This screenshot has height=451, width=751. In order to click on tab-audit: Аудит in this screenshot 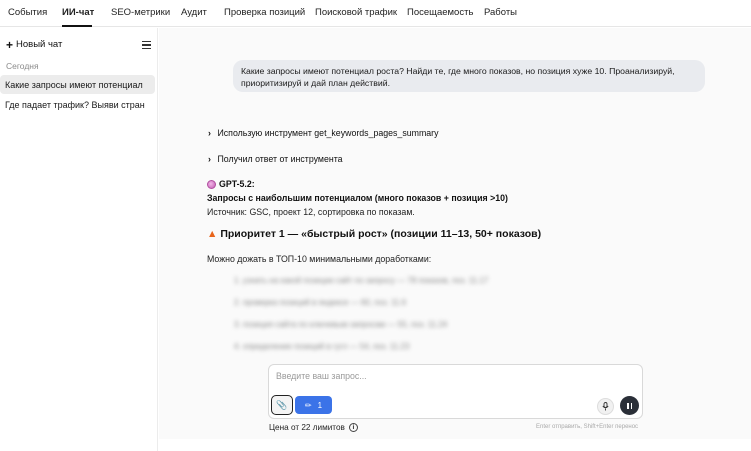, I will do `click(194, 12)`.